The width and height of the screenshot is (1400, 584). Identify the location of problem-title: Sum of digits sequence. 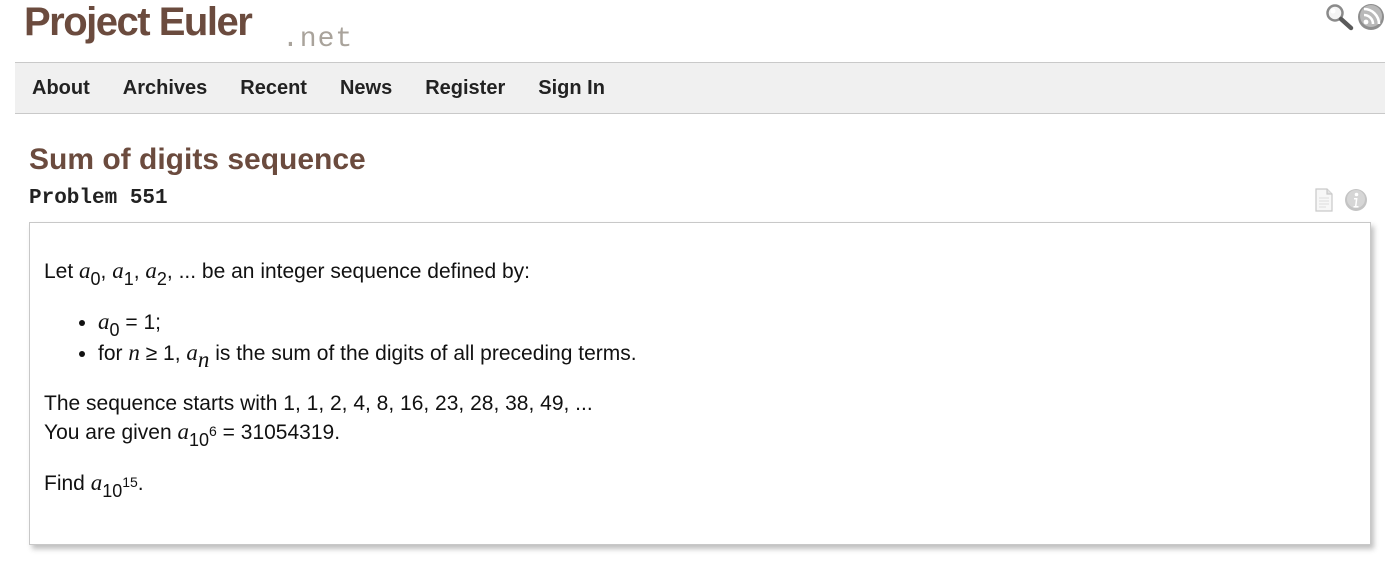
(197, 159).